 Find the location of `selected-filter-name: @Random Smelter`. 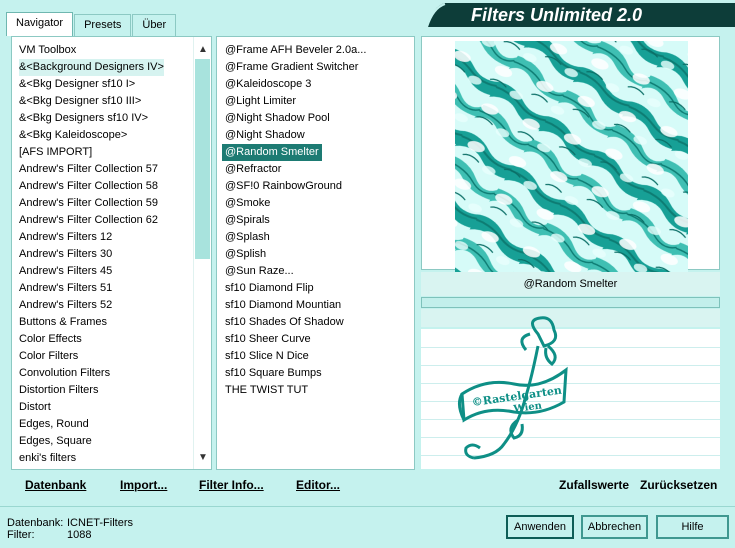

selected-filter-name: @Random Smelter is located at coordinates (570, 284).